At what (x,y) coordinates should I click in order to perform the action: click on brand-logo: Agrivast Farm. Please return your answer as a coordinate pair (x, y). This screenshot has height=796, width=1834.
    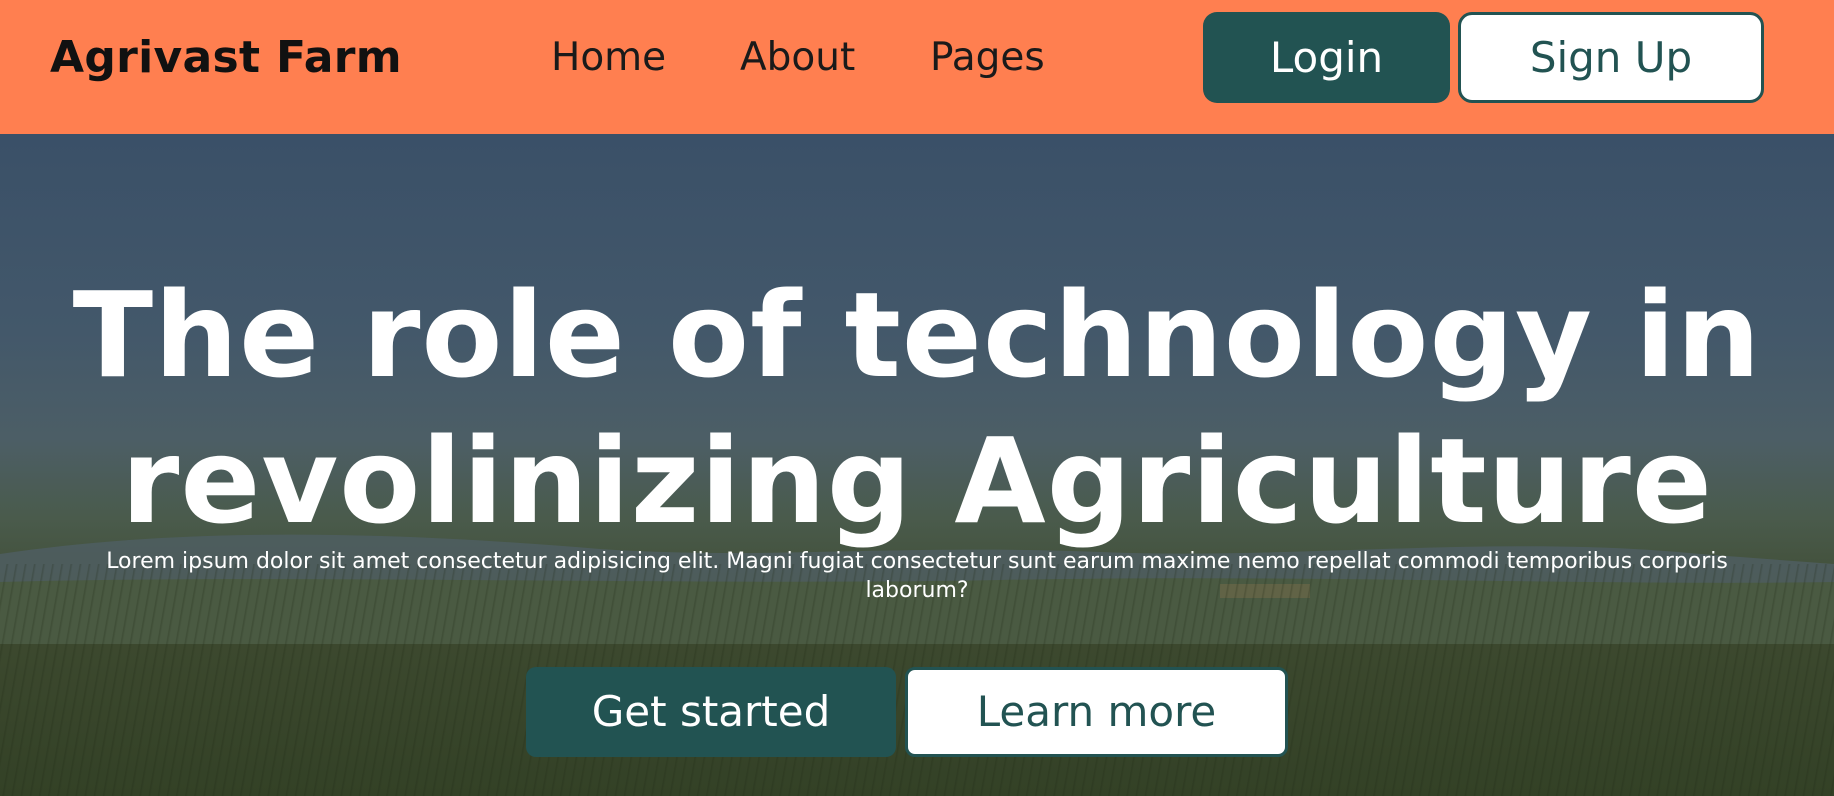
    Looking at the image, I should click on (226, 58).